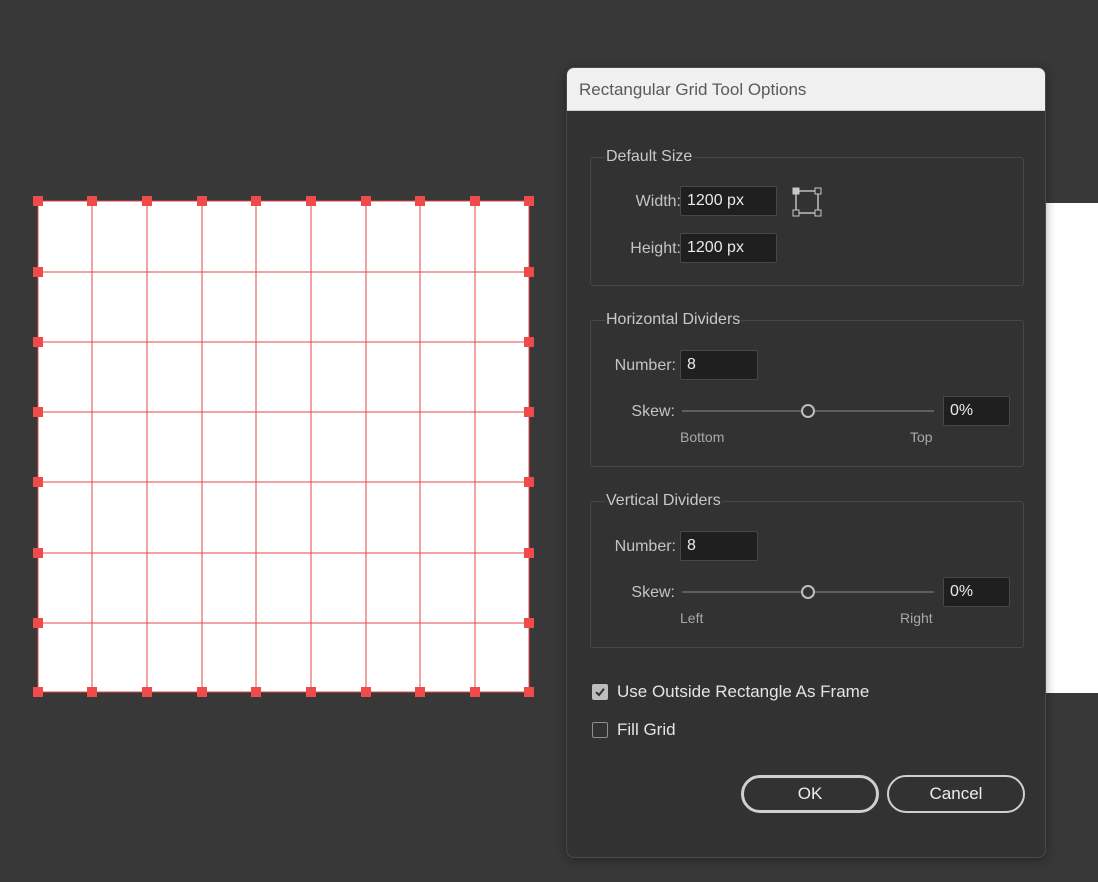 The image size is (1098, 882). What do you see at coordinates (655, 248) in the screenshot?
I see `height-label: Height:` at bounding box center [655, 248].